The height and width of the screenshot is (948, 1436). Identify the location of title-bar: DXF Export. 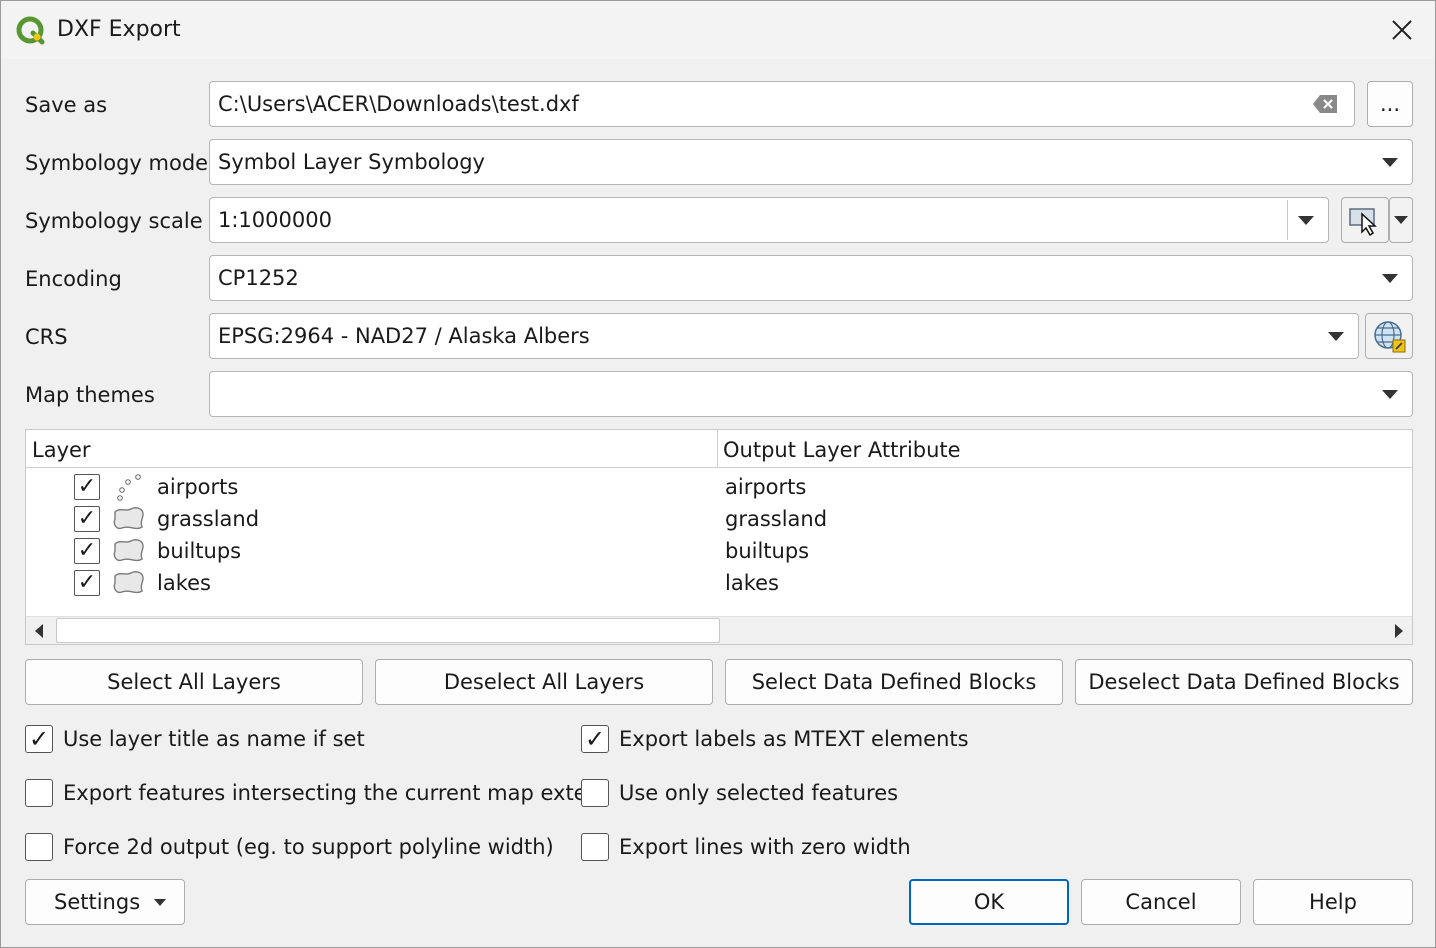
(718, 30).